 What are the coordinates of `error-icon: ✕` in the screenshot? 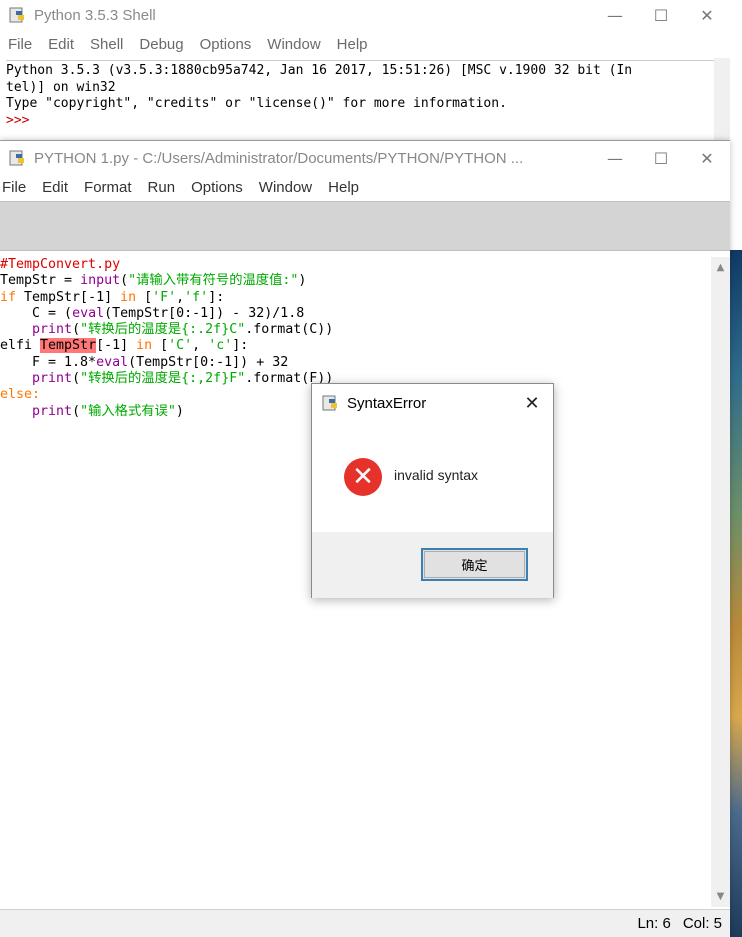 It's located at (363, 477).